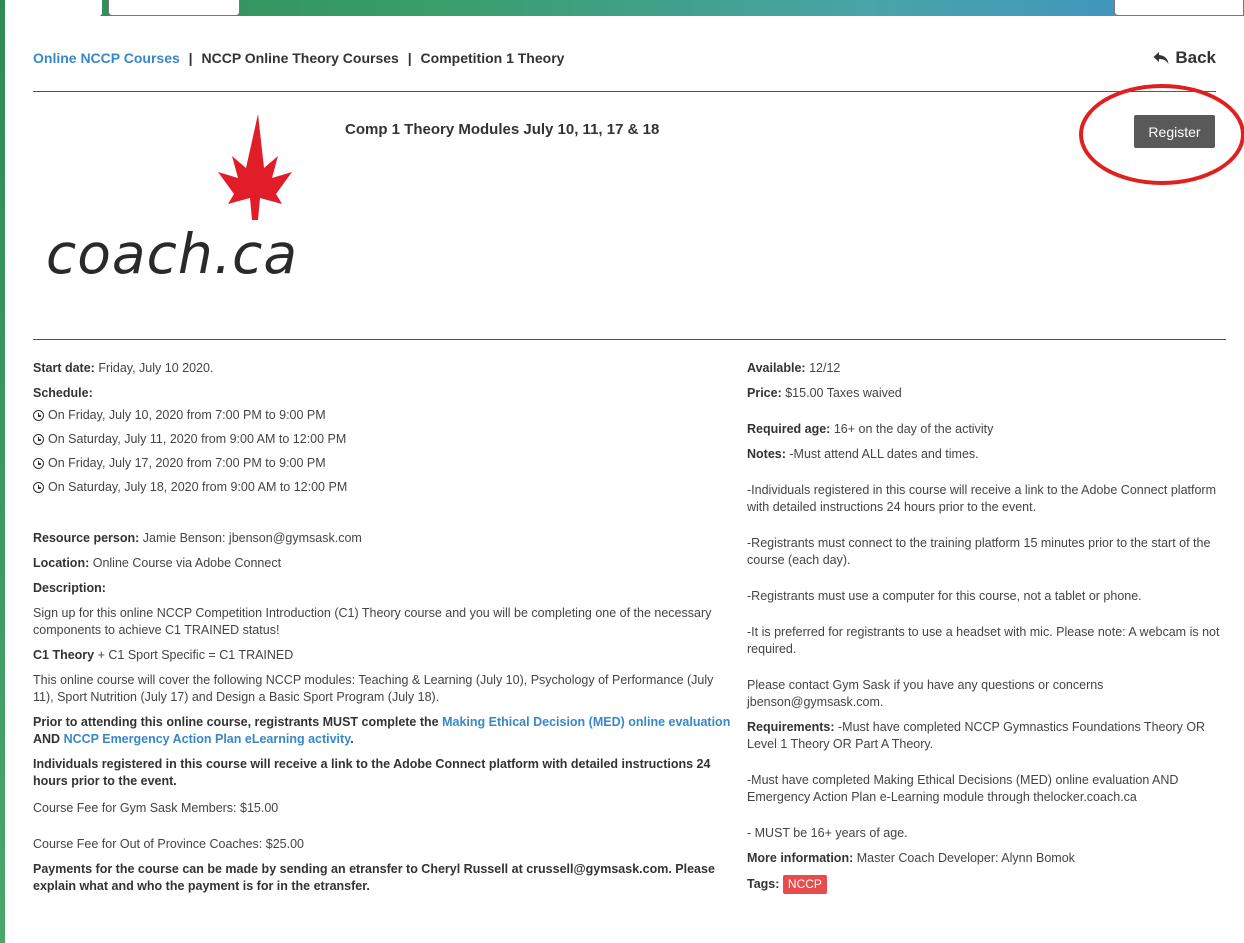  I want to click on logo-wordmark: coach.ca, so click(172, 254).